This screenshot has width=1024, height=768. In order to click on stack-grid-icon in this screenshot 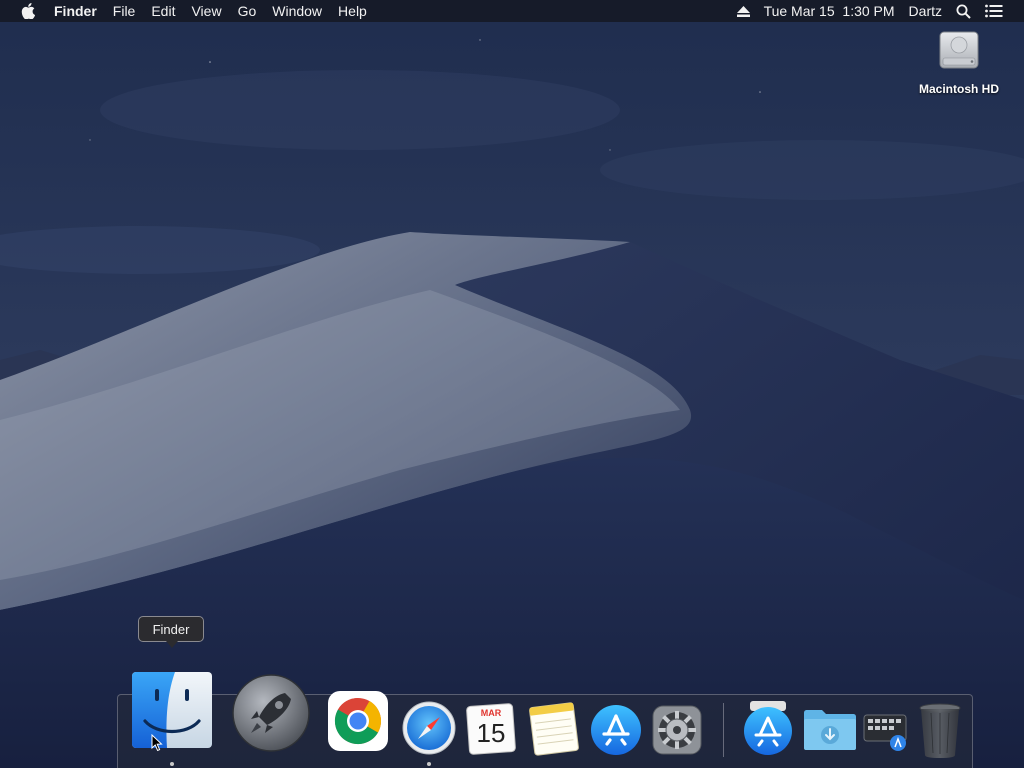, I will do `click(885, 732)`.